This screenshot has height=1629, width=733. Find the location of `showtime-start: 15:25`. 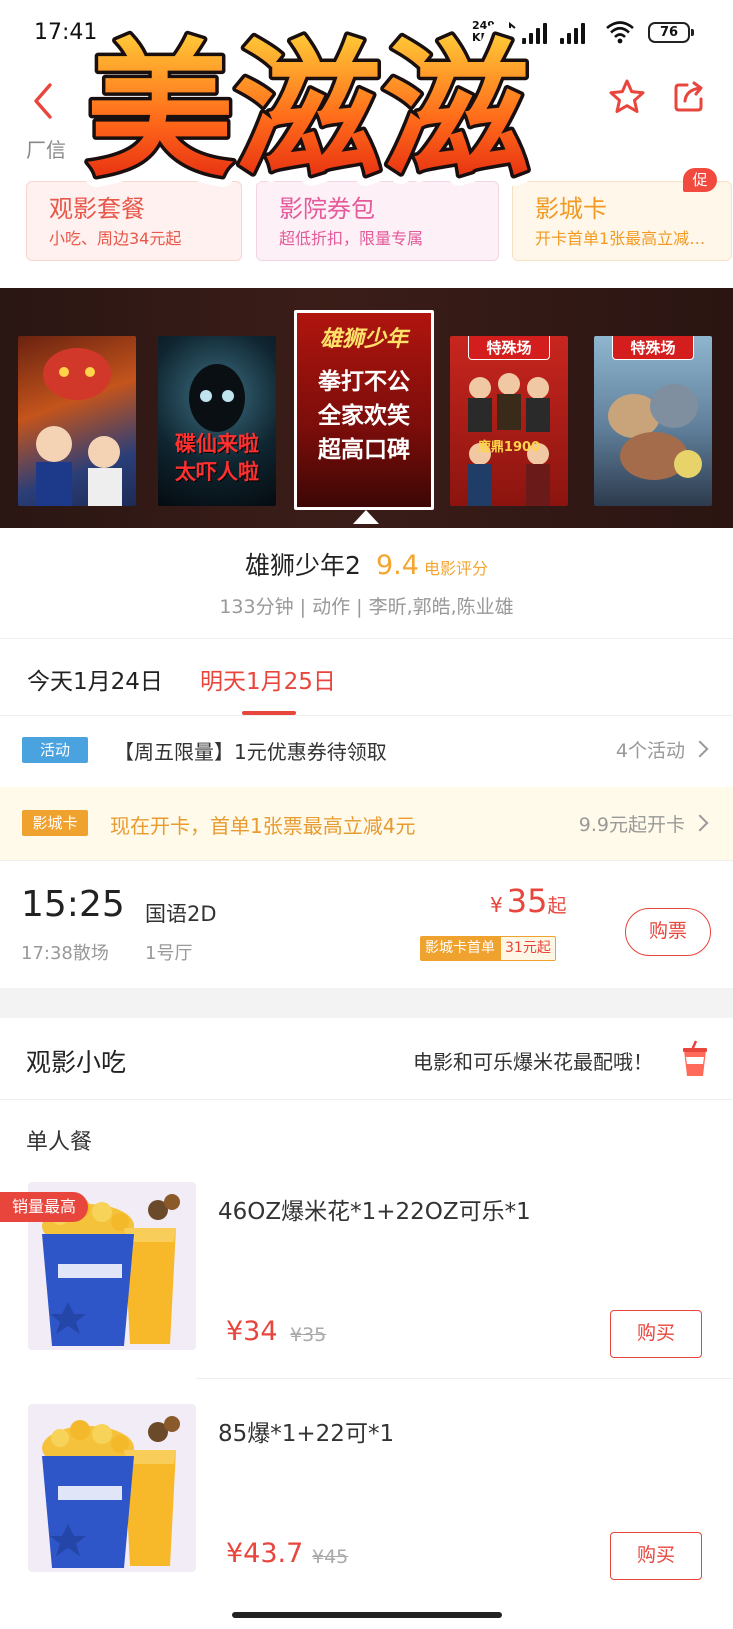

showtime-start: 15:25 is located at coordinates (73, 904).